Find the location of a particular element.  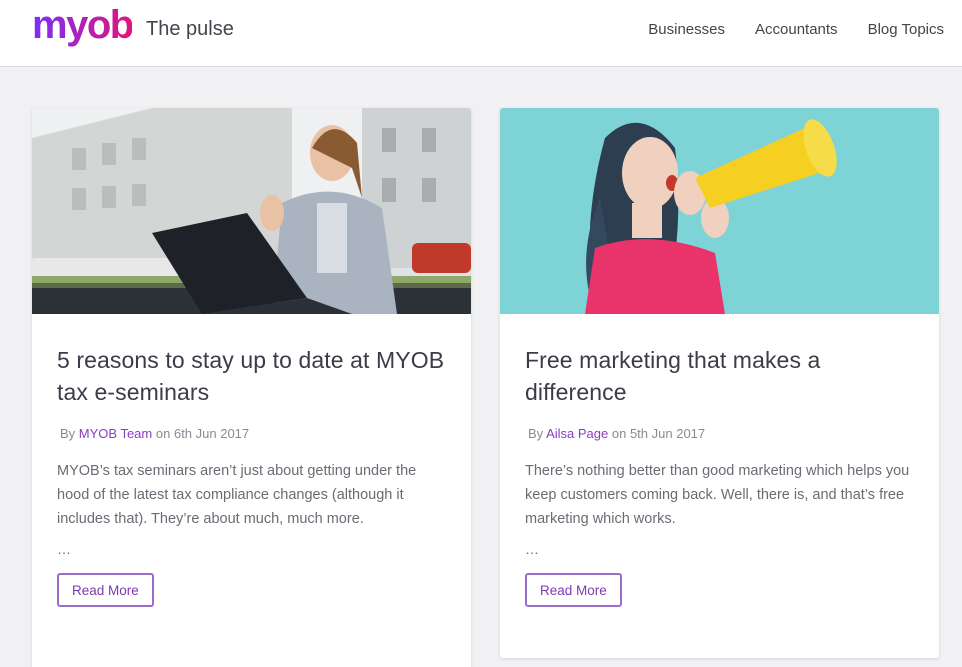

nav-accountants: Accountants is located at coordinates (796, 29).